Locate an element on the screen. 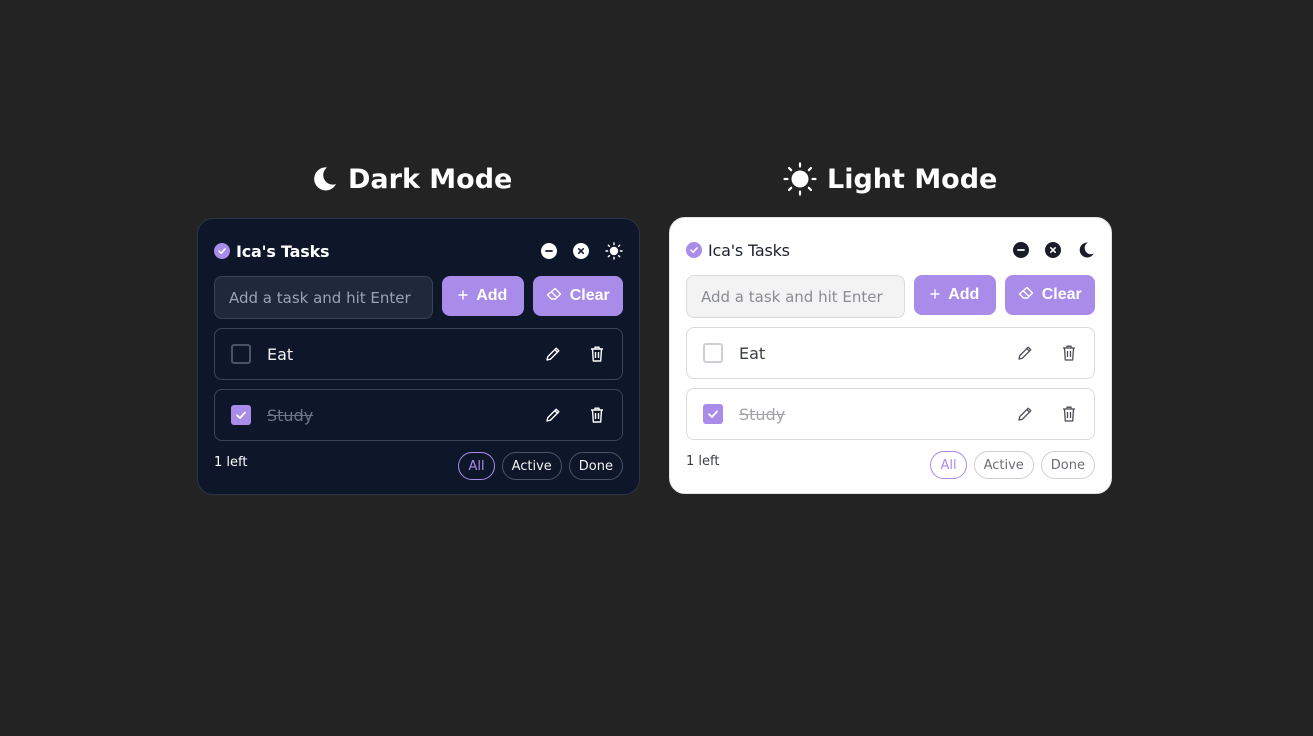 Image resolution: width=1313 pixels, height=736 pixels. light-mode-heading: Light Mode is located at coordinates (890, 179).